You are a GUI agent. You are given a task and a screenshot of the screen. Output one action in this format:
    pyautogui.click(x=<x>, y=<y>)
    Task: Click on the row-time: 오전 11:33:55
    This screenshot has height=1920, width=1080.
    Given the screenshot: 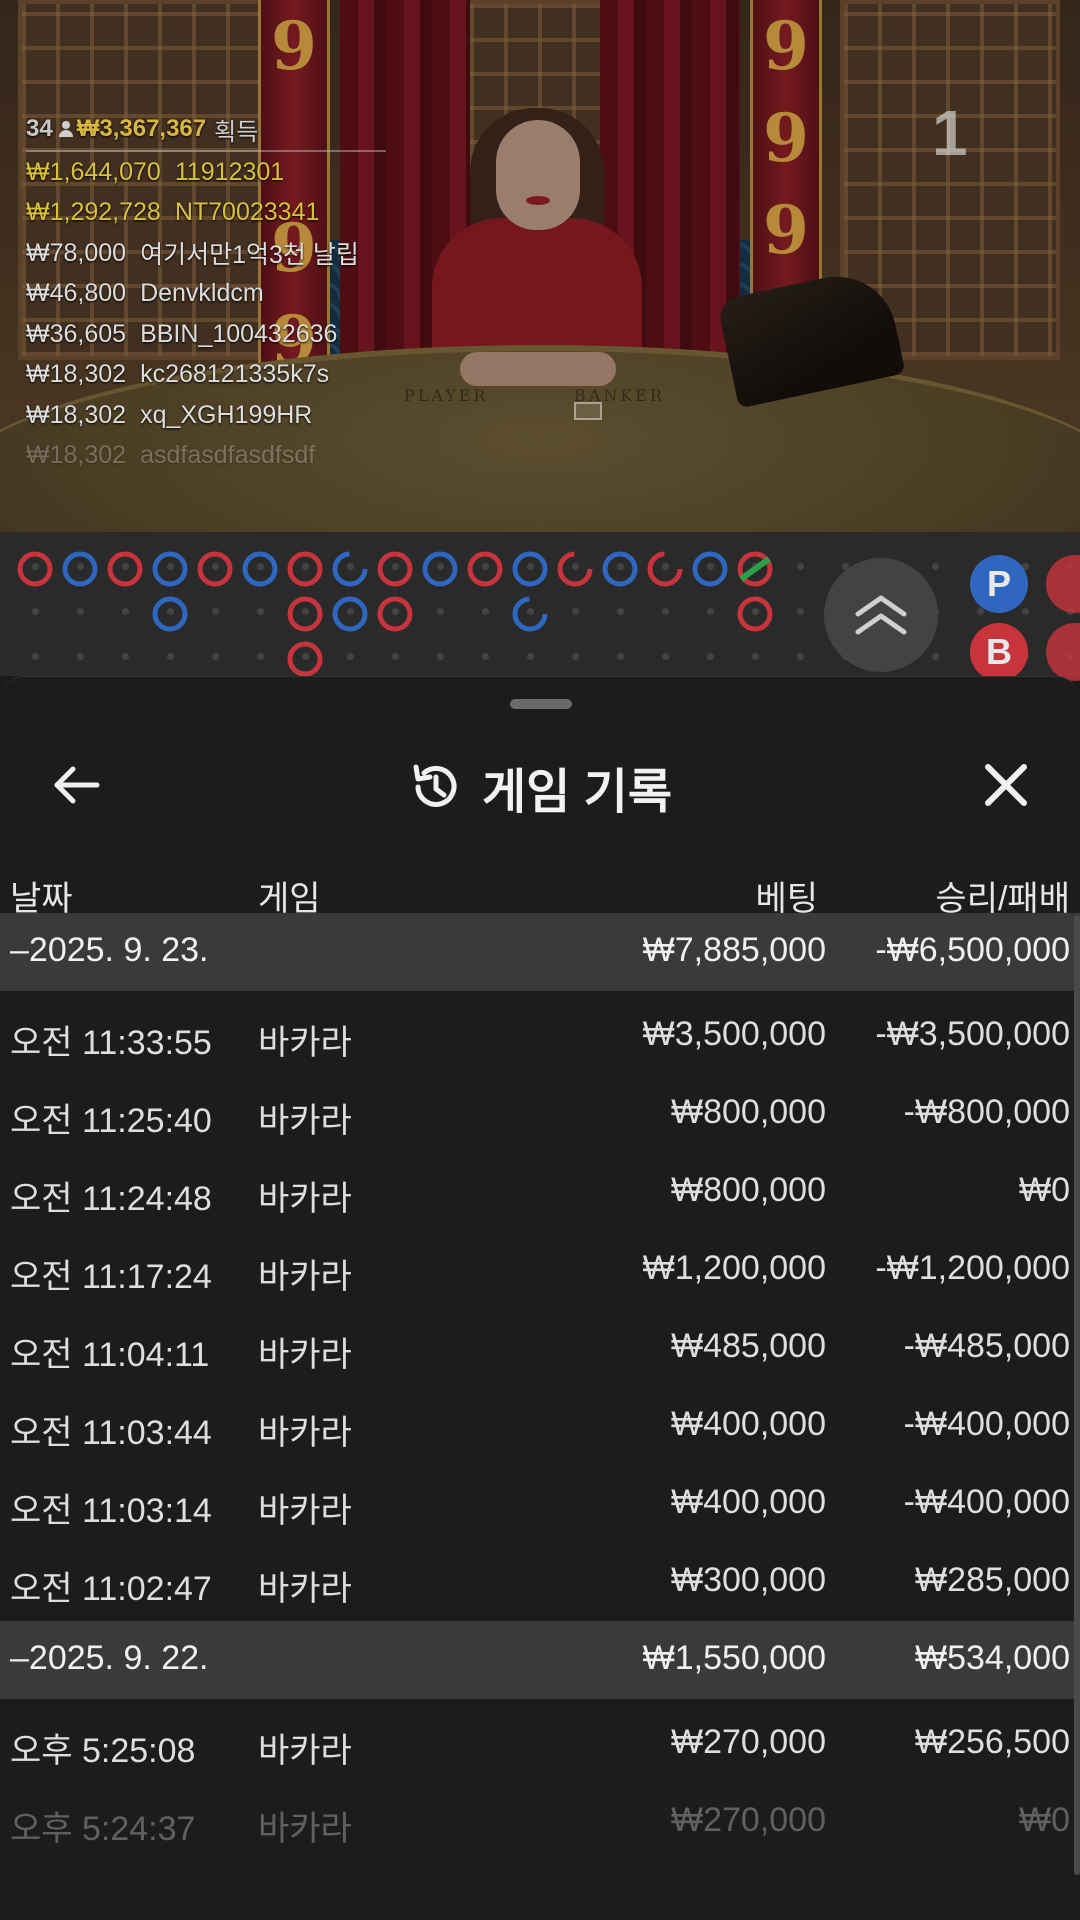 What is the action you would take?
    pyautogui.click(x=111, y=1043)
    